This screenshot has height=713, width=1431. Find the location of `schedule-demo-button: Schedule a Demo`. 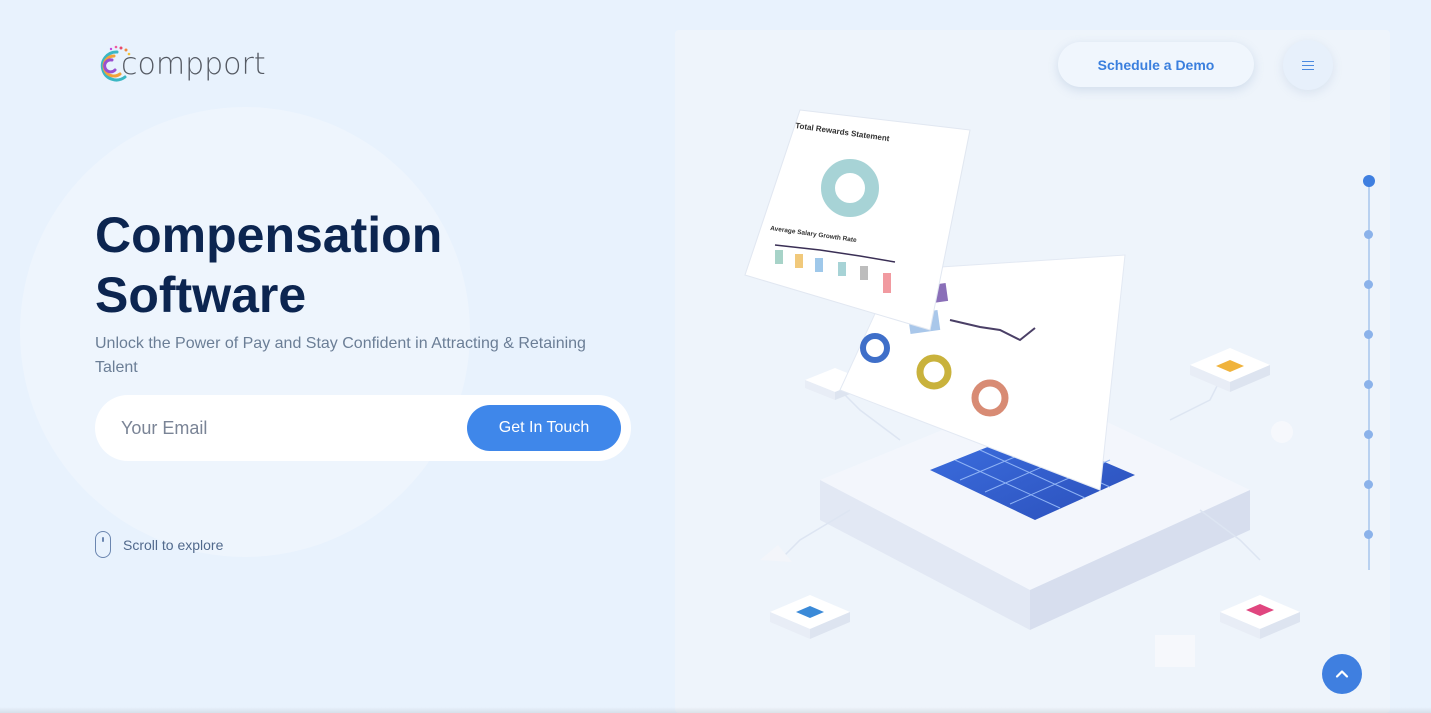

schedule-demo-button: Schedule a Demo is located at coordinates (1156, 64).